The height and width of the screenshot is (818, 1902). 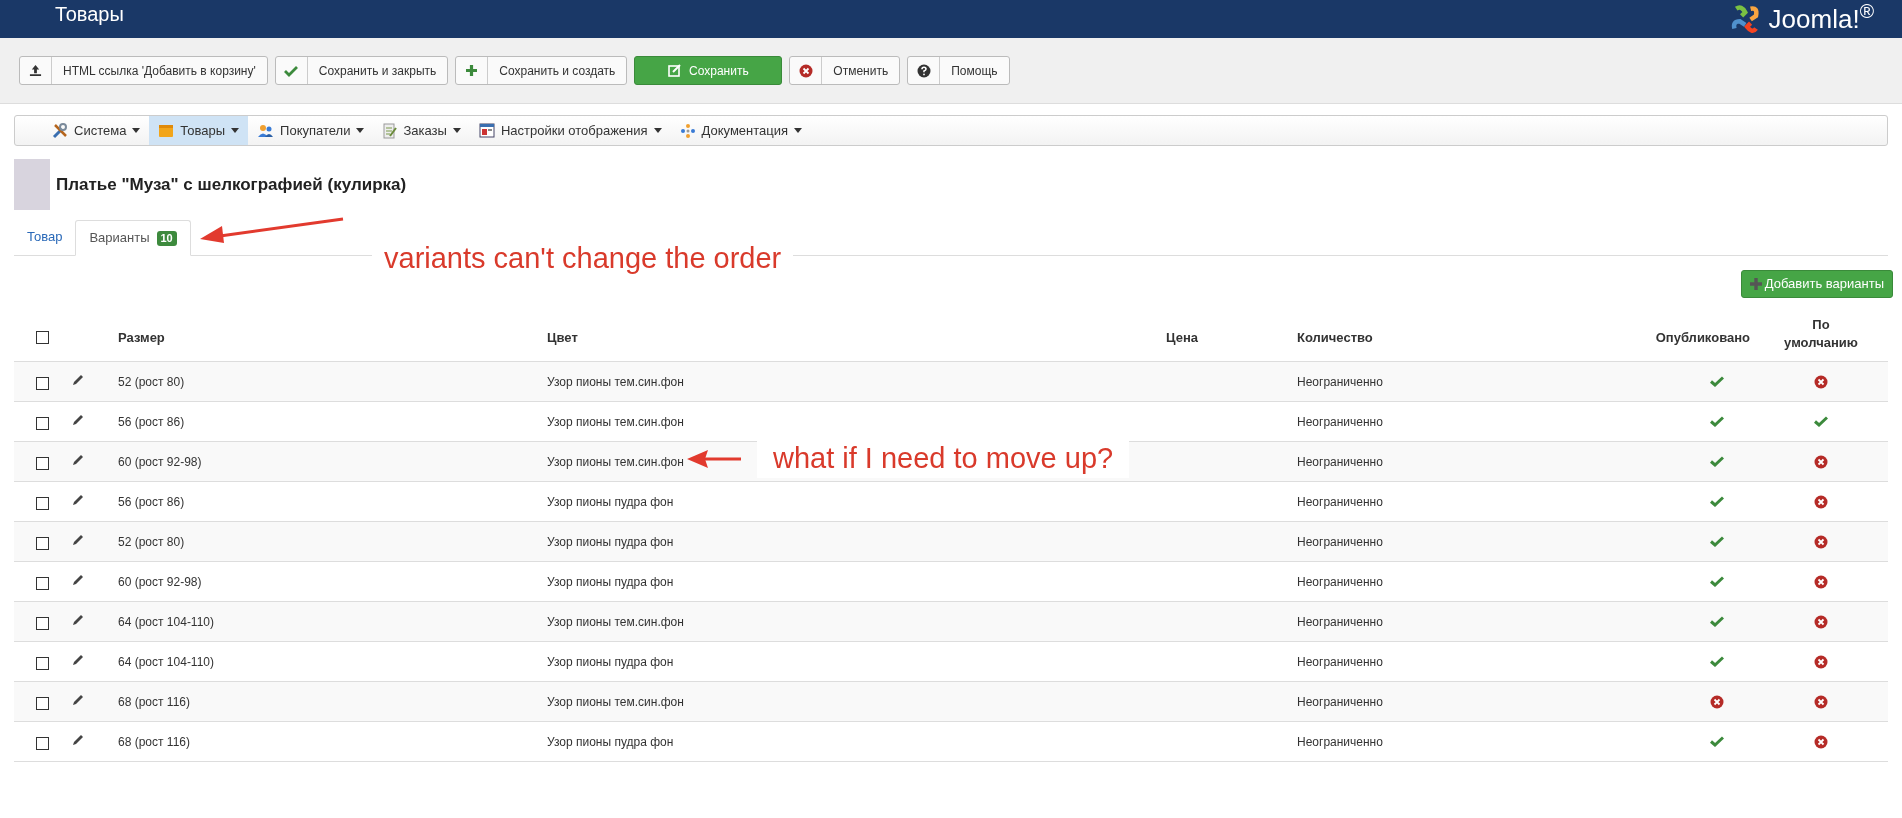 What do you see at coordinates (714, 459) in the screenshot?
I see `arrow` at bounding box center [714, 459].